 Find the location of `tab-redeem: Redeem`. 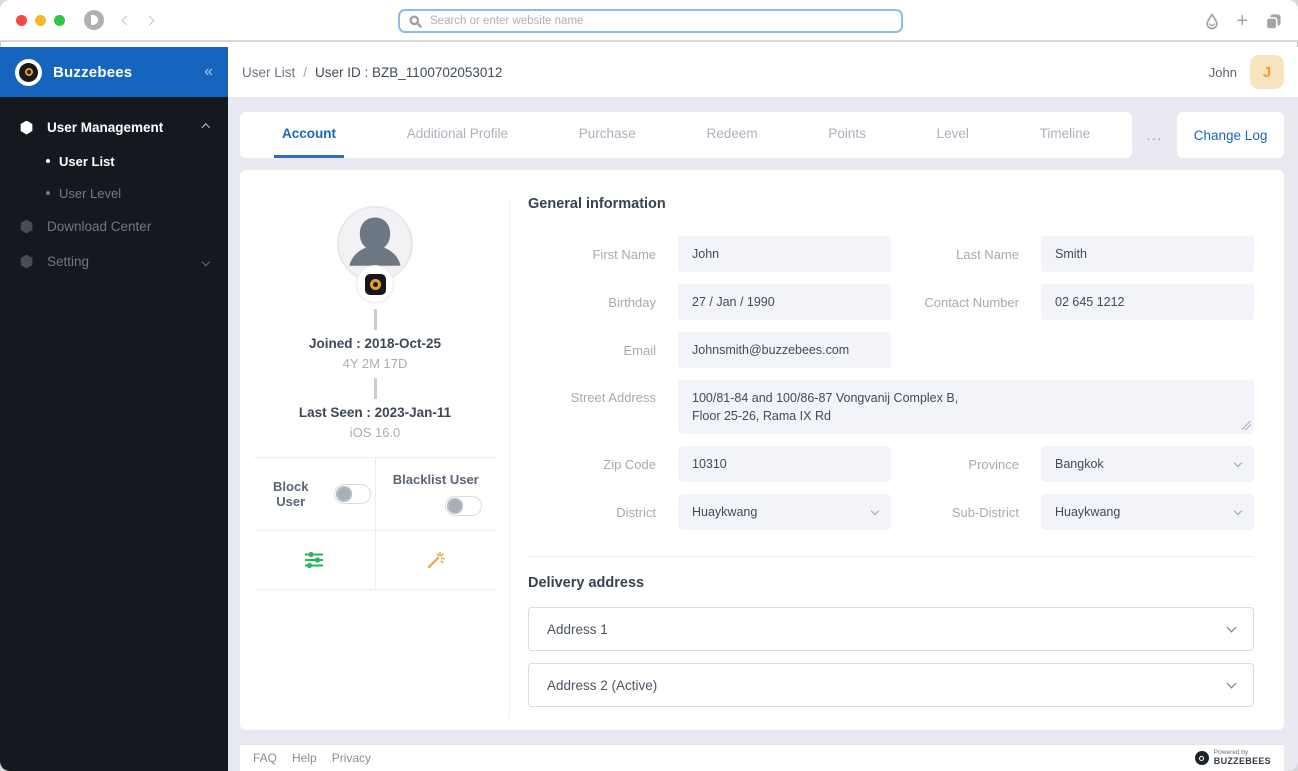

tab-redeem: Redeem is located at coordinates (732, 135).